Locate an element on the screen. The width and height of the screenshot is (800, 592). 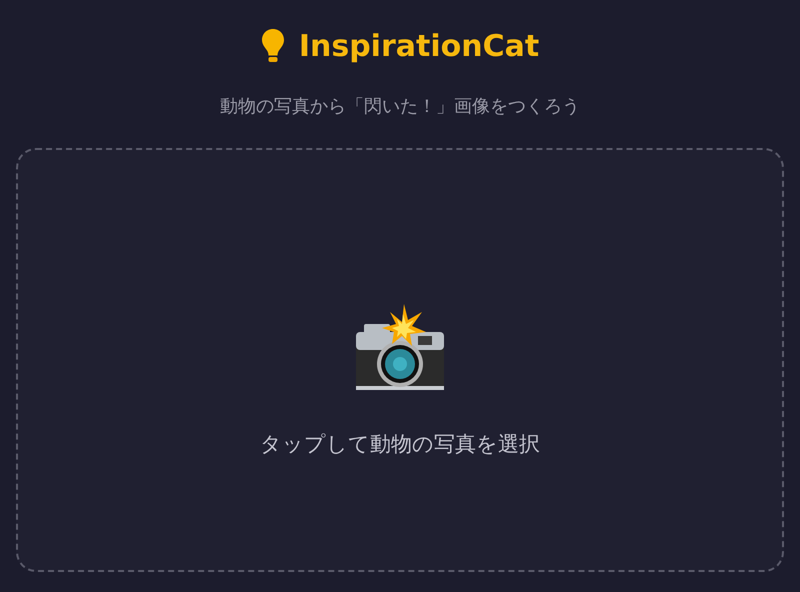
lightbulb-icon is located at coordinates (272, 46).